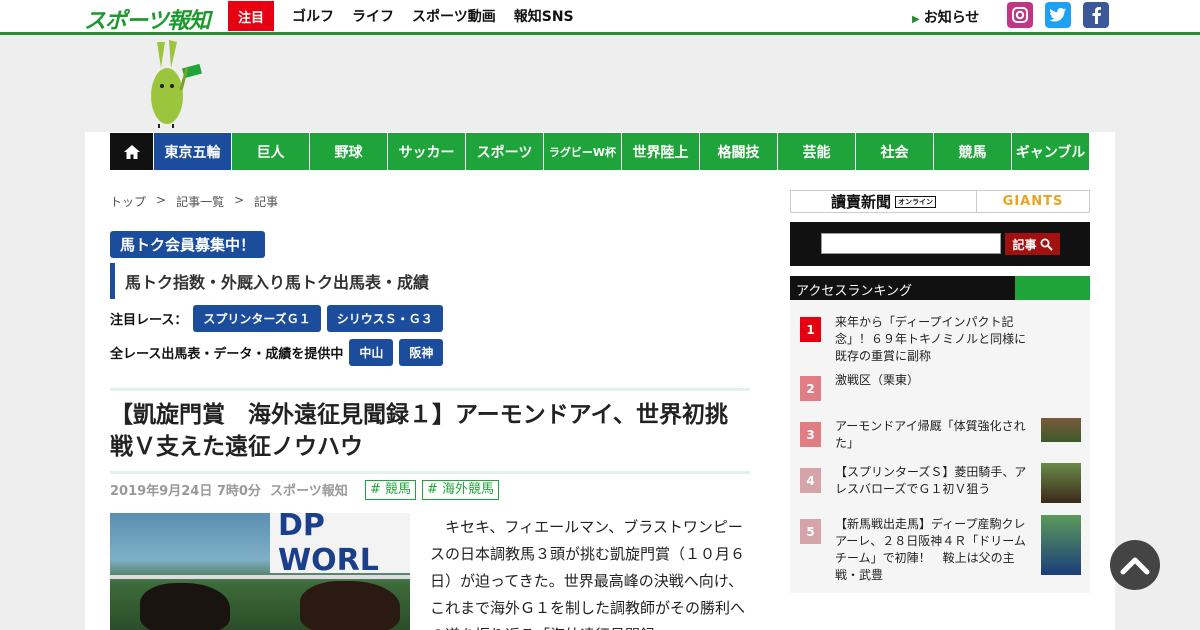  I want to click on featured-races-row: 注目レース： スプリンターズＧ１ シリウスＳ・Ｇ３, so click(276, 318).